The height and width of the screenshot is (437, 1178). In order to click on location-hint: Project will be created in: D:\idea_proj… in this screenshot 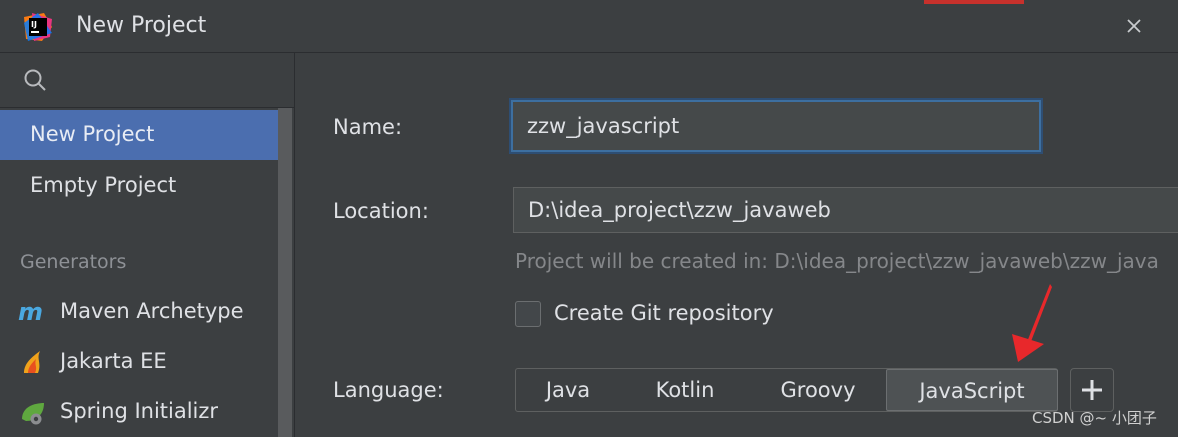, I will do `click(837, 261)`.